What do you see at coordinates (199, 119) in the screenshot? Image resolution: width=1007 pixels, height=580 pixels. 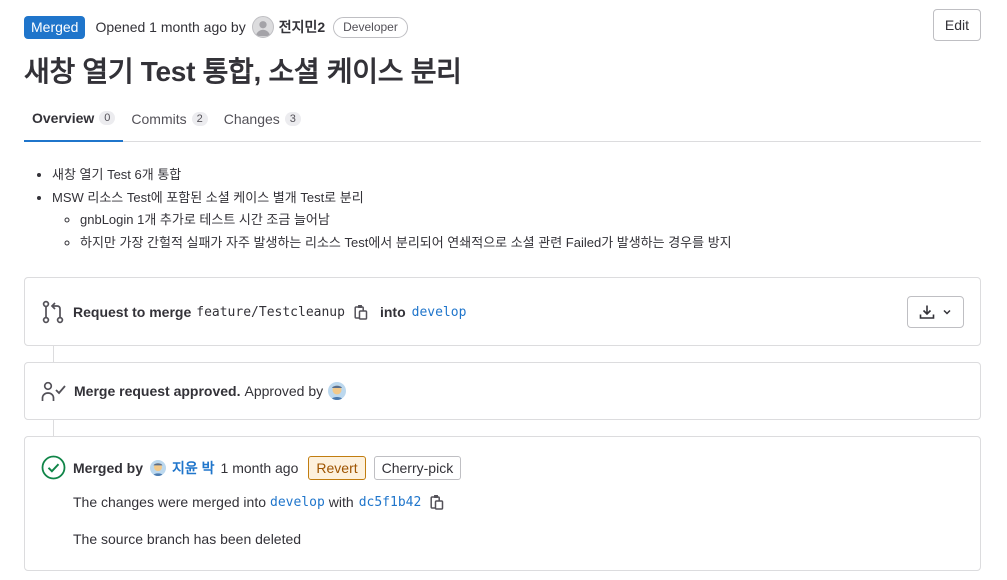 I see `tab-count: 2` at bounding box center [199, 119].